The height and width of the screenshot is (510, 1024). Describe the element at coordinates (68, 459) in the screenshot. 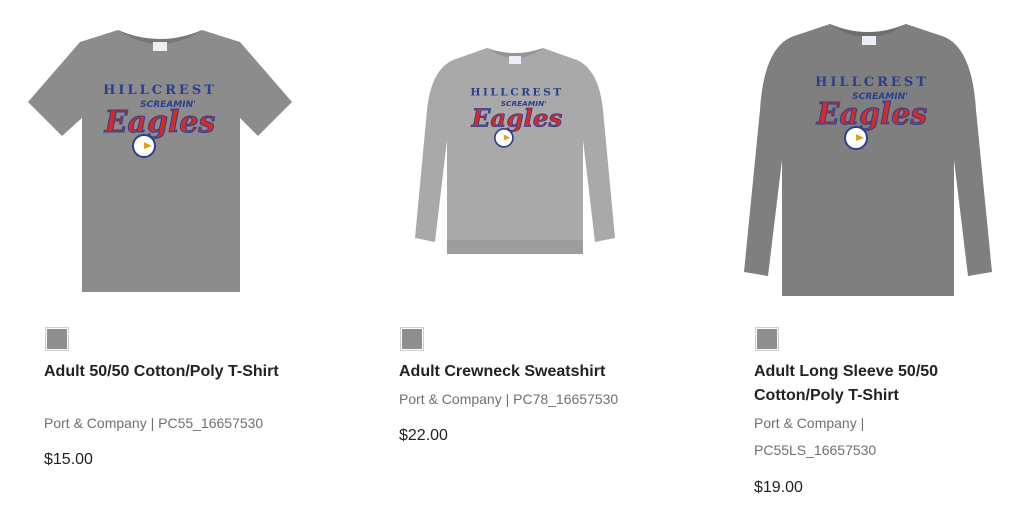

I see `product-price: $15.00` at that location.